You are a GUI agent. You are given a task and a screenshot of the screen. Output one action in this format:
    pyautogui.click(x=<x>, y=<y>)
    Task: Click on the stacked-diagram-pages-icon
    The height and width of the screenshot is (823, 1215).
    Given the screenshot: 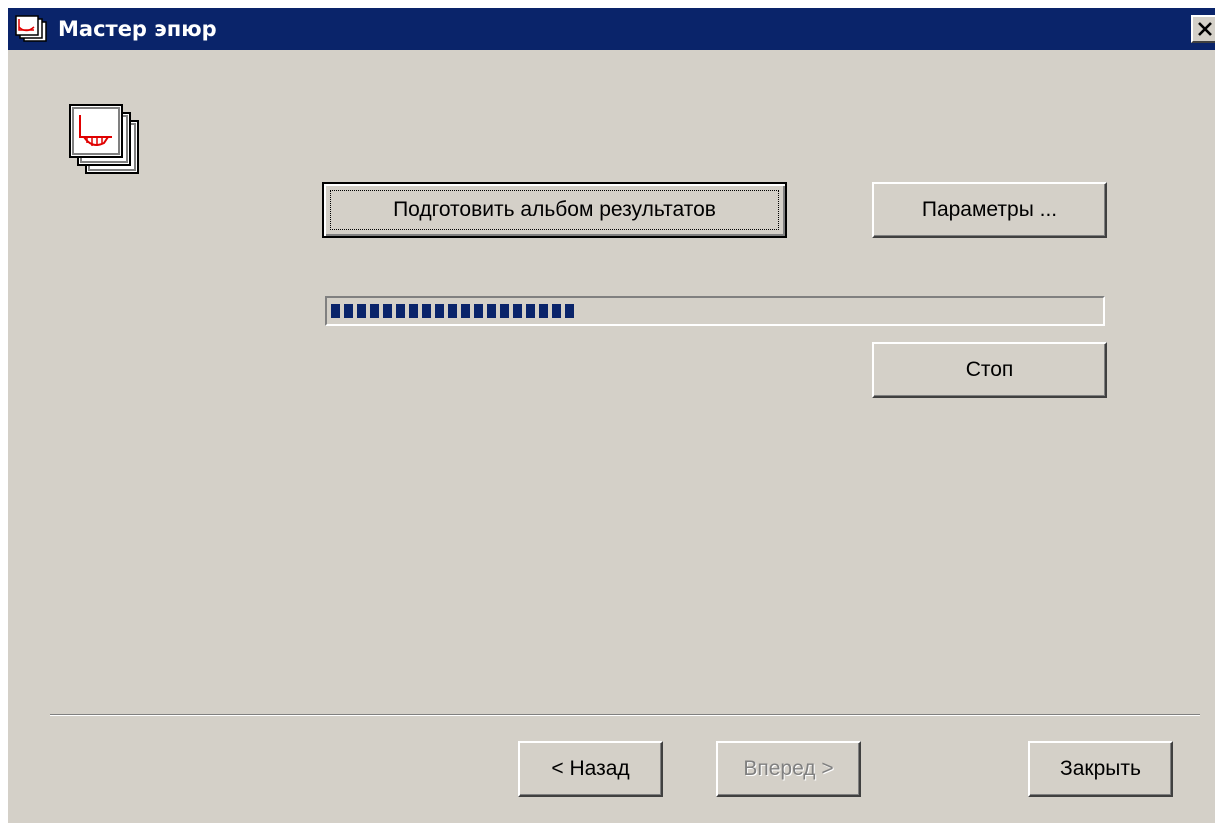 What is the action you would take?
    pyautogui.click(x=104, y=139)
    